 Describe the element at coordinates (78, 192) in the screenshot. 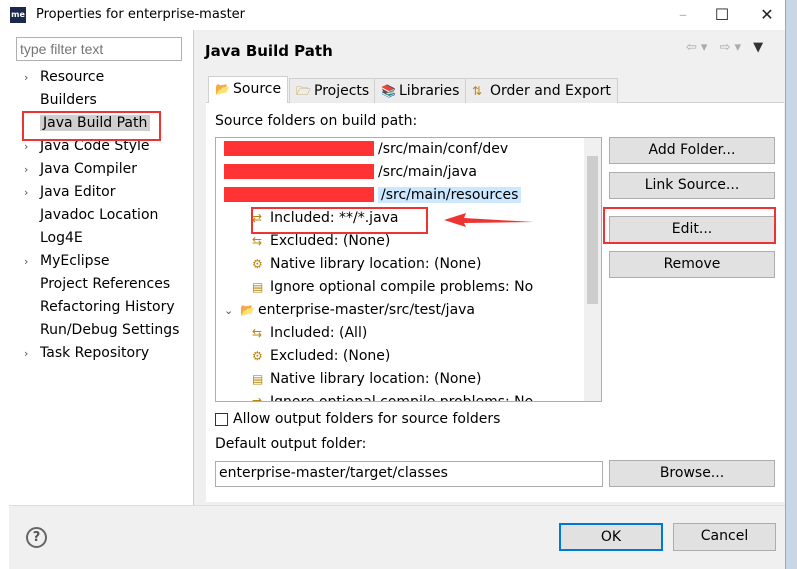

I see `sidebar-item-label: Java Editor` at that location.